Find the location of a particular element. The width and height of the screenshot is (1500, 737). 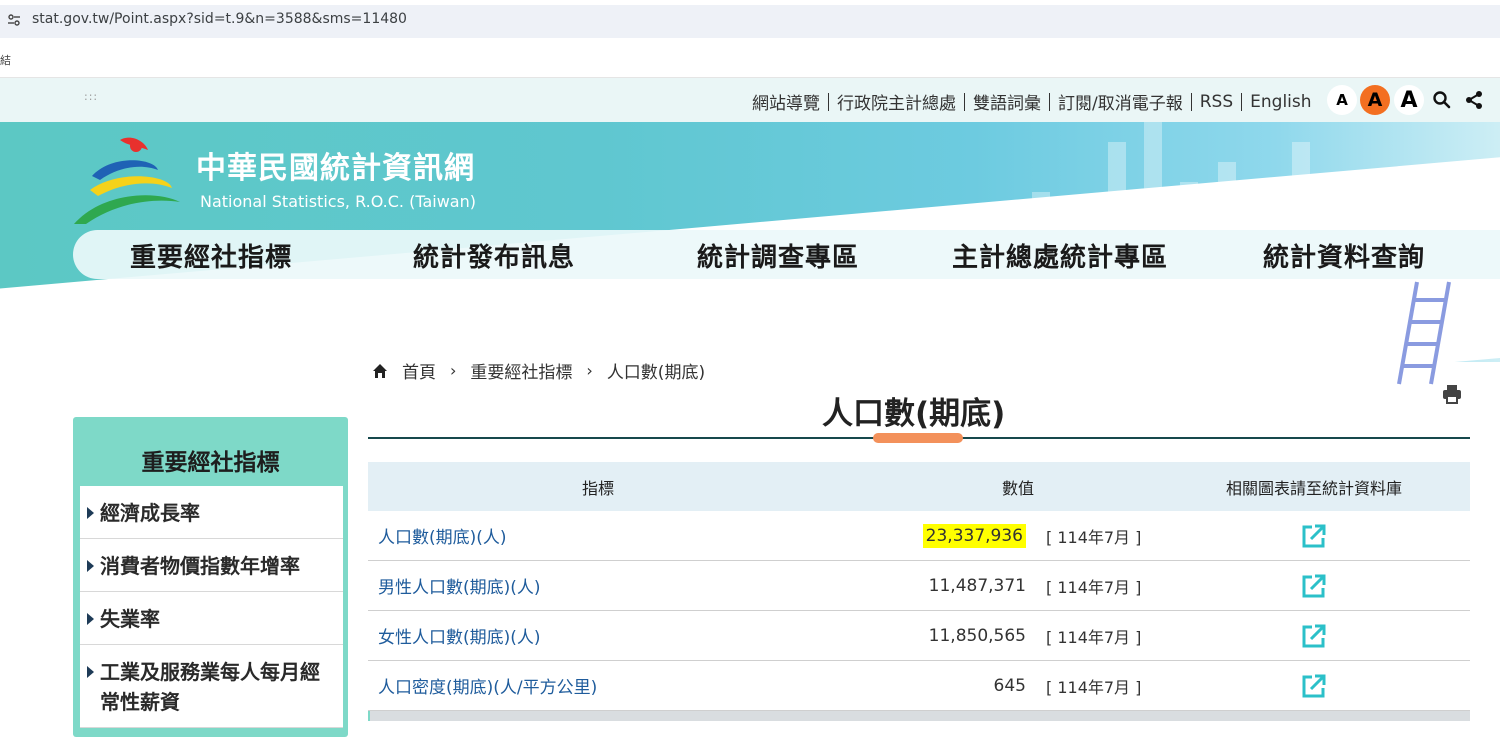

share-icon is located at coordinates (1474, 100).